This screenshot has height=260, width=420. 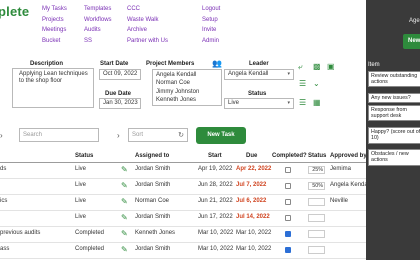 I want to click on undo-icon: ⤶, so click(x=300, y=67).